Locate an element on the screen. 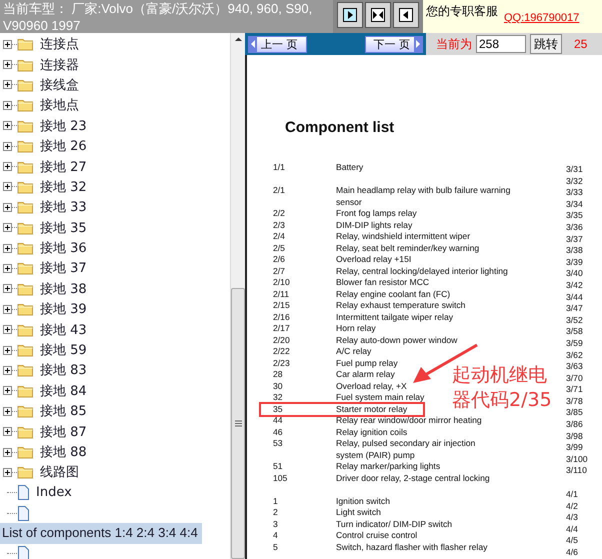  scrollbar is located at coordinates (237, 296).